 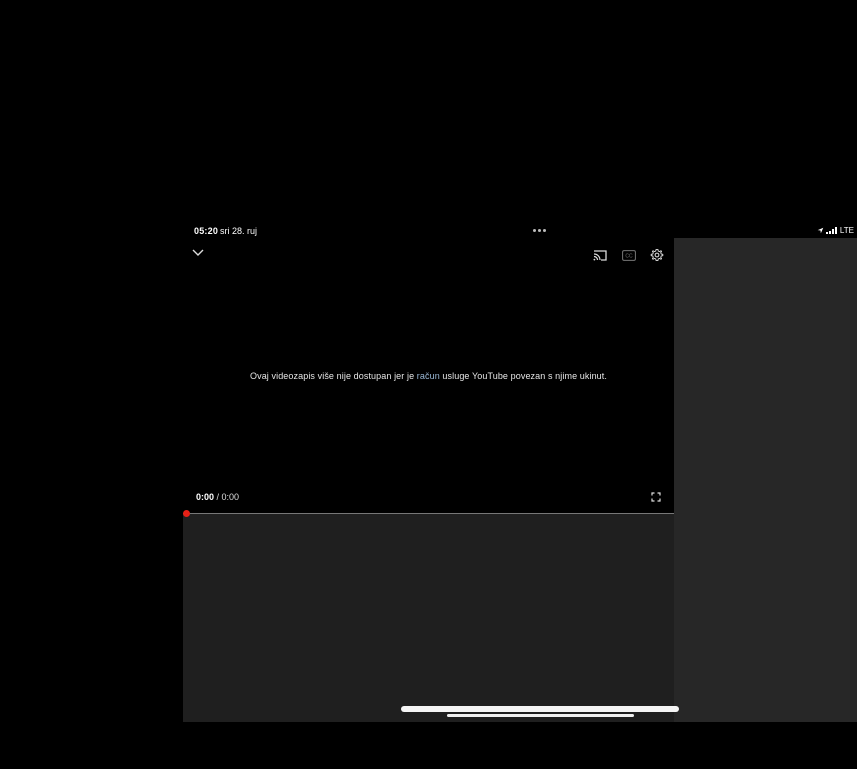 I want to click on status-indicators: LTE, so click(x=835, y=230).